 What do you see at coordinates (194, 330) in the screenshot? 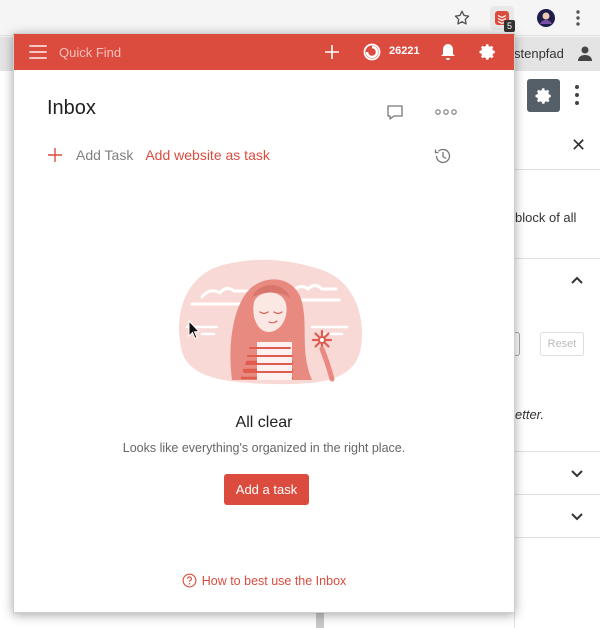
I see `mouse-cursor-icon` at bounding box center [194, 330].